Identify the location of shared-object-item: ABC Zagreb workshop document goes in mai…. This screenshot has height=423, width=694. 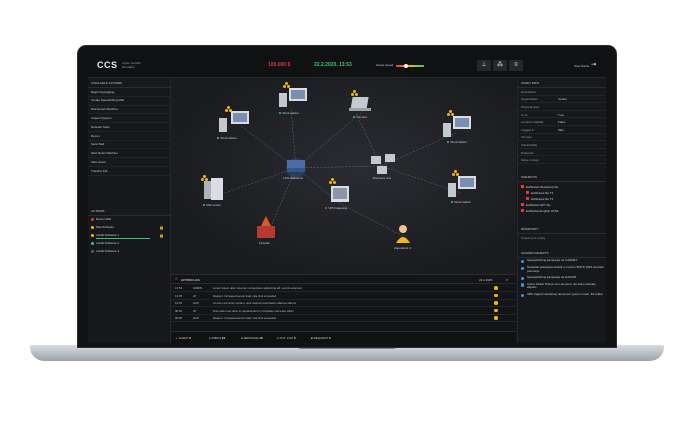
(562, 295).